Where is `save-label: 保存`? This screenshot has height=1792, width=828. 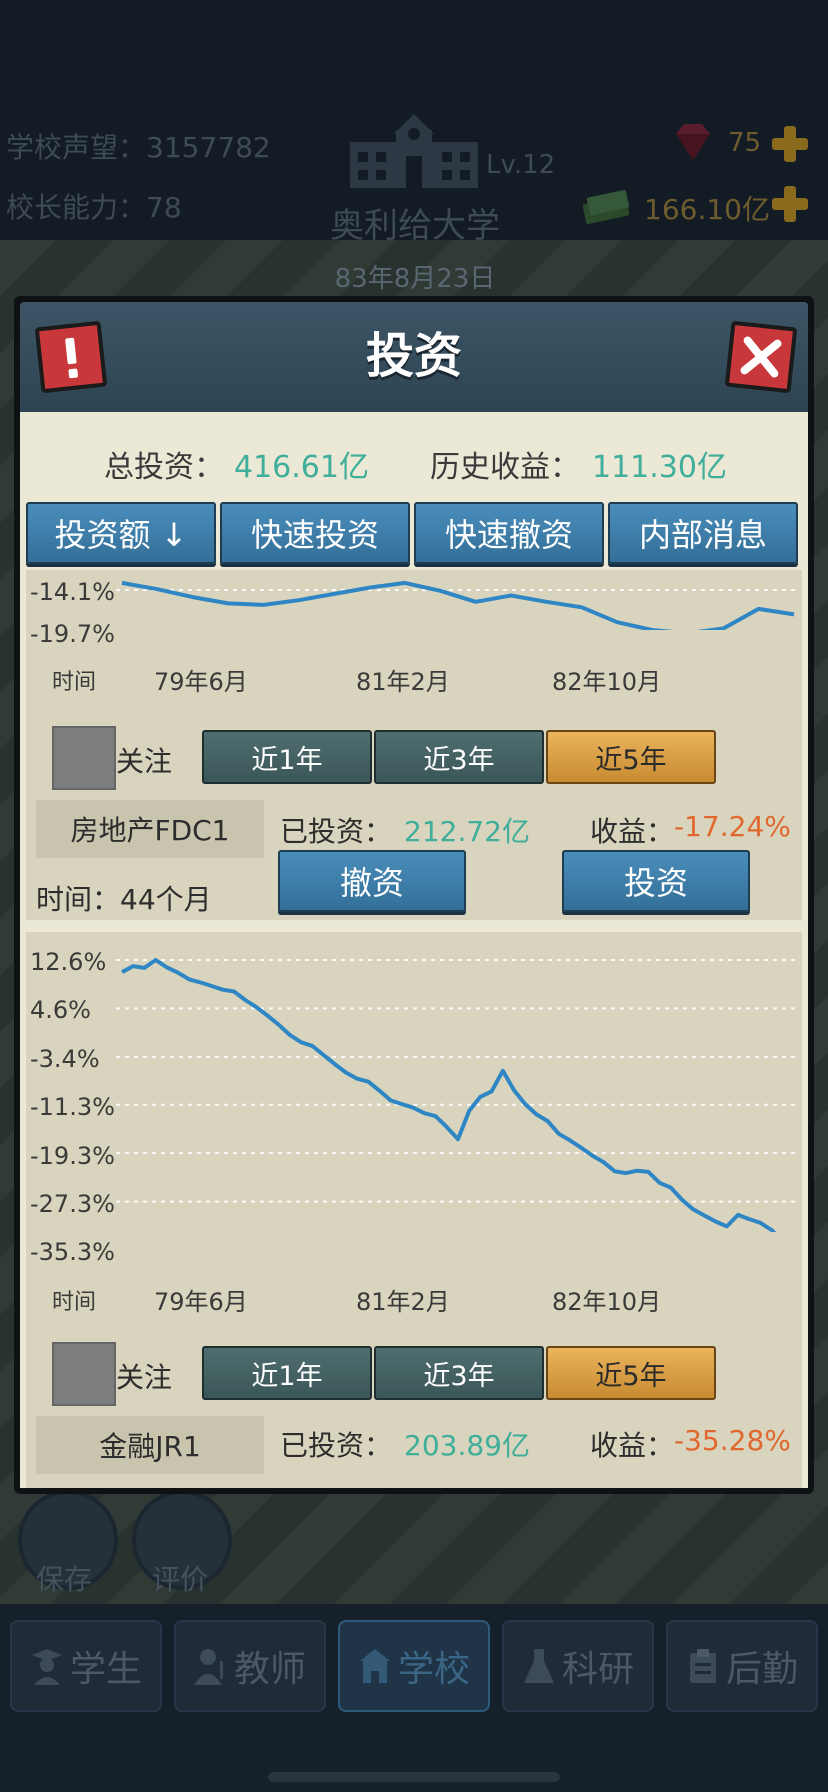 save-label: 保存 is located at coordinates (64, 1579).